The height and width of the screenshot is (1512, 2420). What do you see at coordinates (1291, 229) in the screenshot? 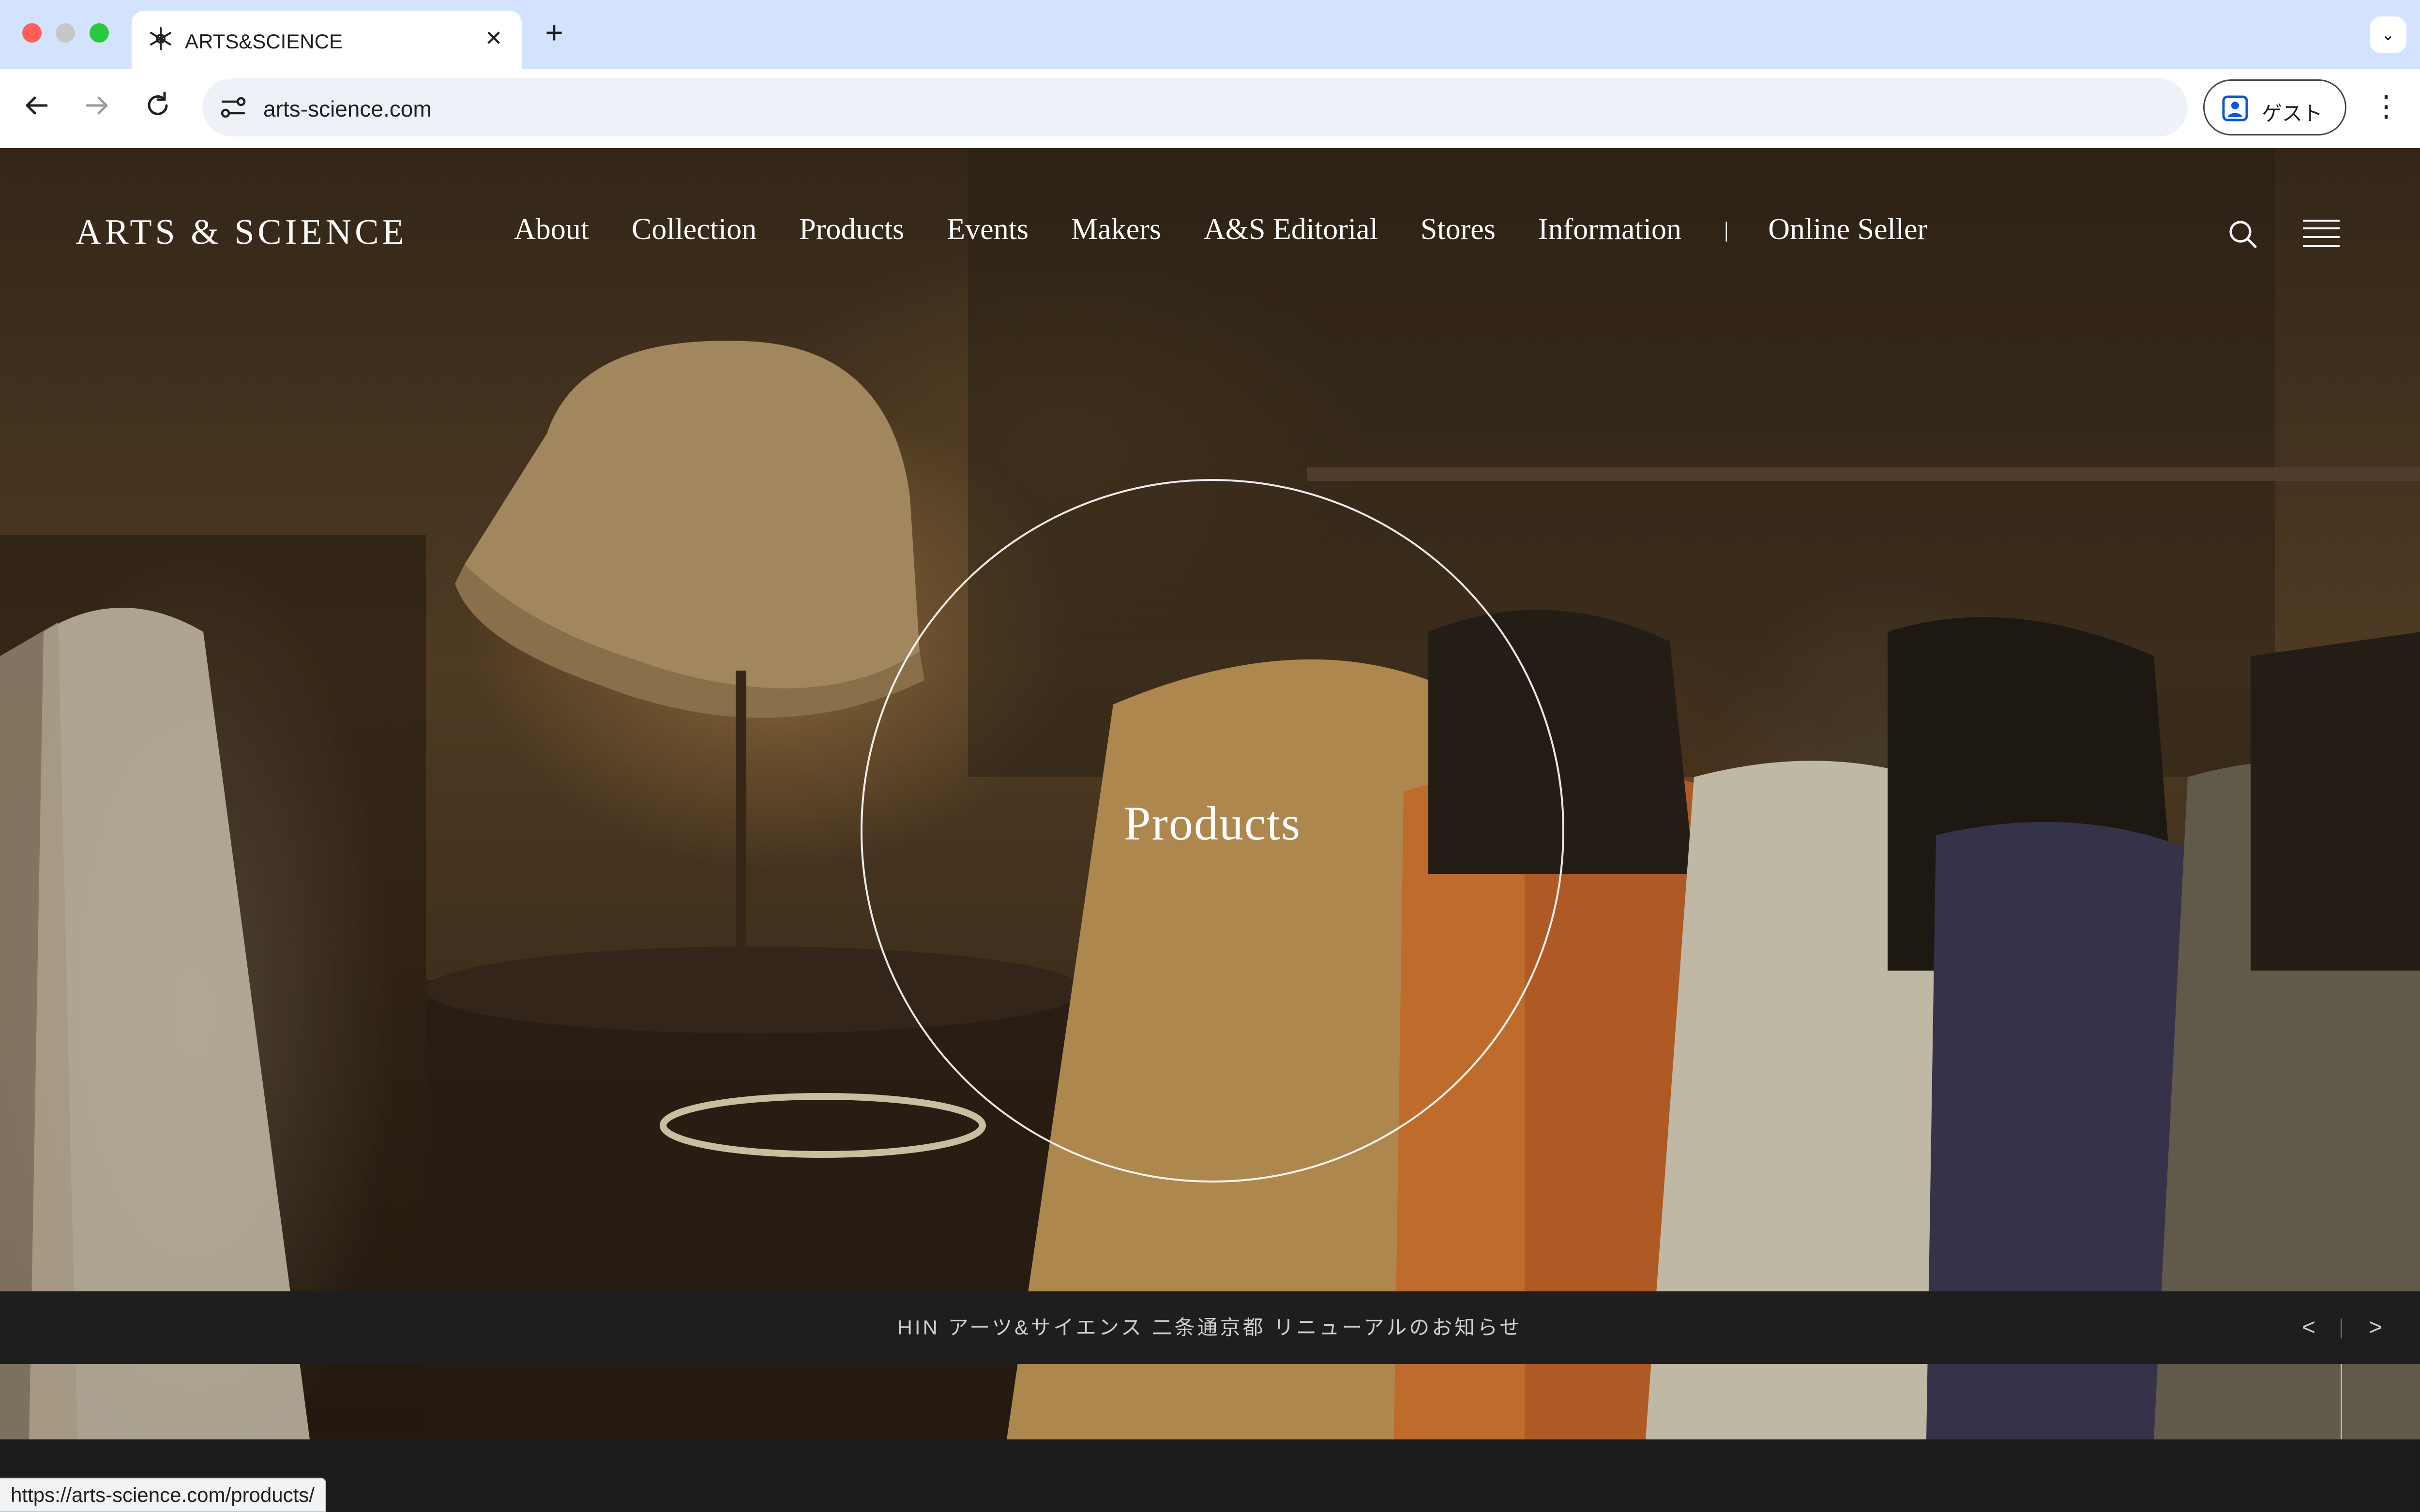
I see `nav-editorial: A&S Editorial` at bounding box center [1291, 229].